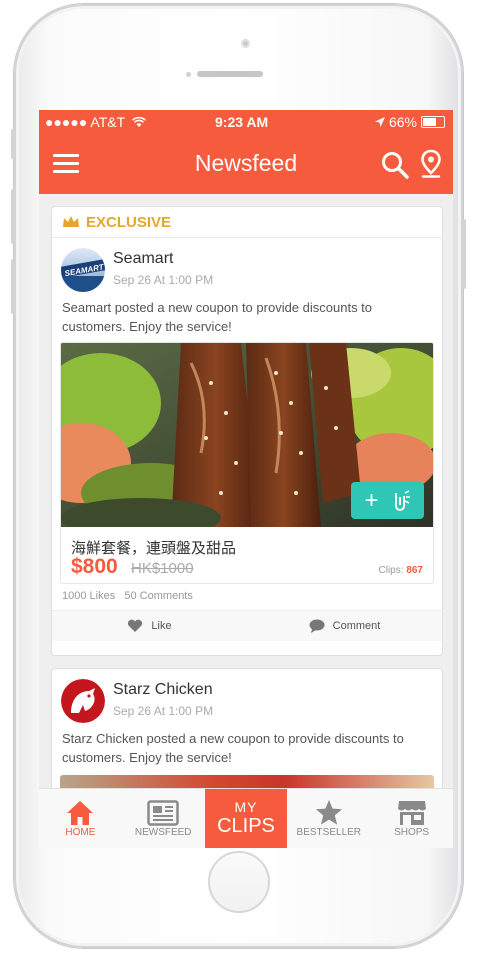 This screenshot has height=954, width=477. I want to click on tab-newsfeed: NEWSFEED, so click(163, 818).